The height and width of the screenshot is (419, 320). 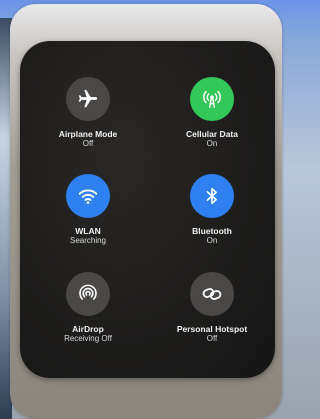 I want to click on airdrop-icon, so click(x=88, y=292).